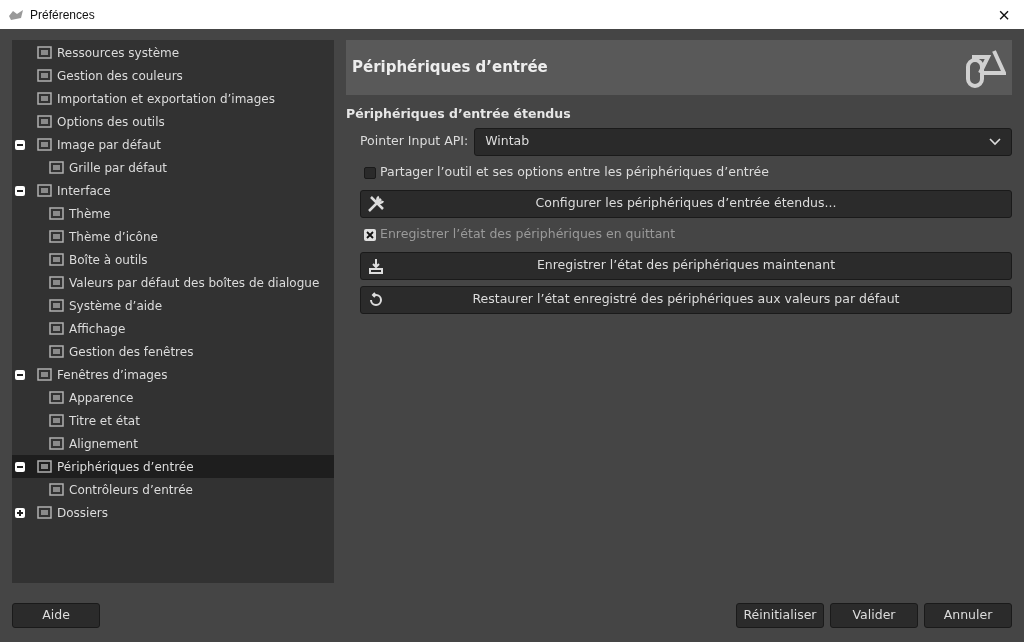 Image resolution: width=1024 pixels, height=642 pixels. I want to click on tree-item: Système d’aide, so click(173, 305).